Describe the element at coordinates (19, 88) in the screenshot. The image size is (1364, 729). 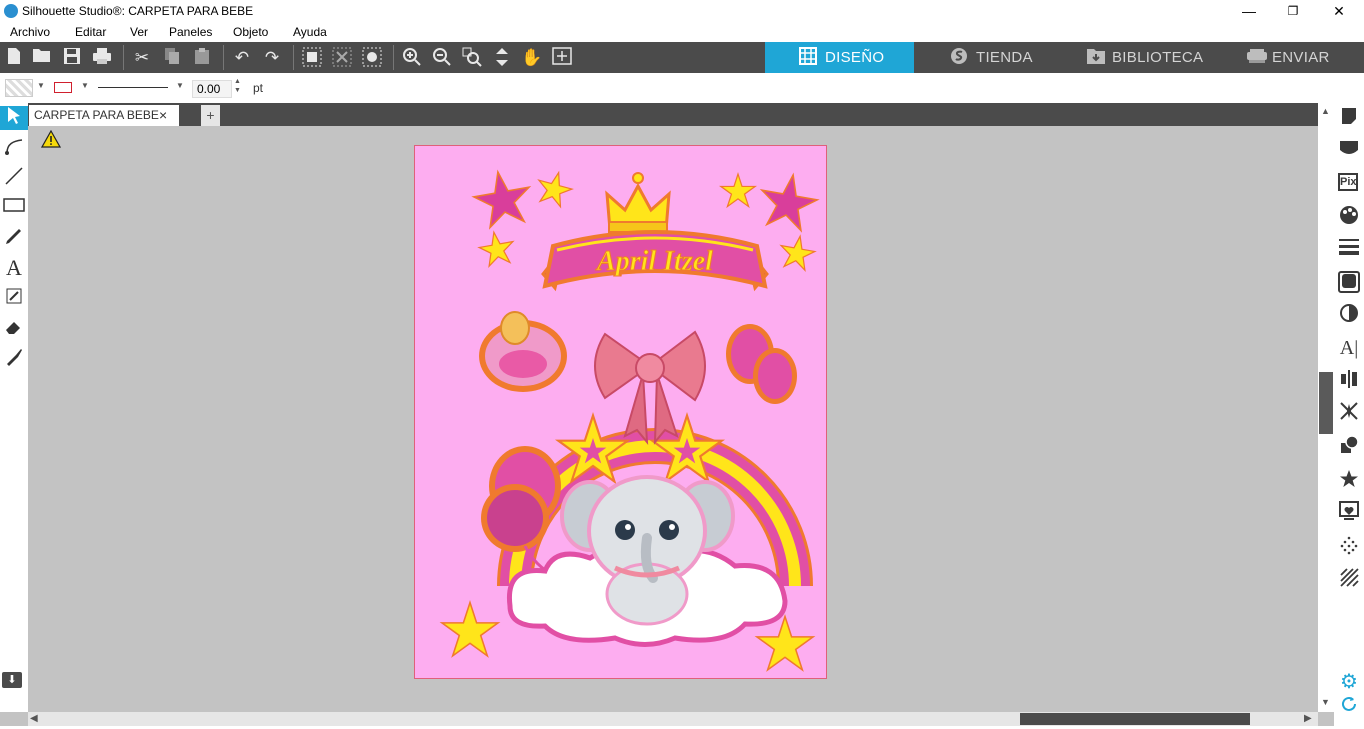
I see `fill-pattern-swatch` at that location.